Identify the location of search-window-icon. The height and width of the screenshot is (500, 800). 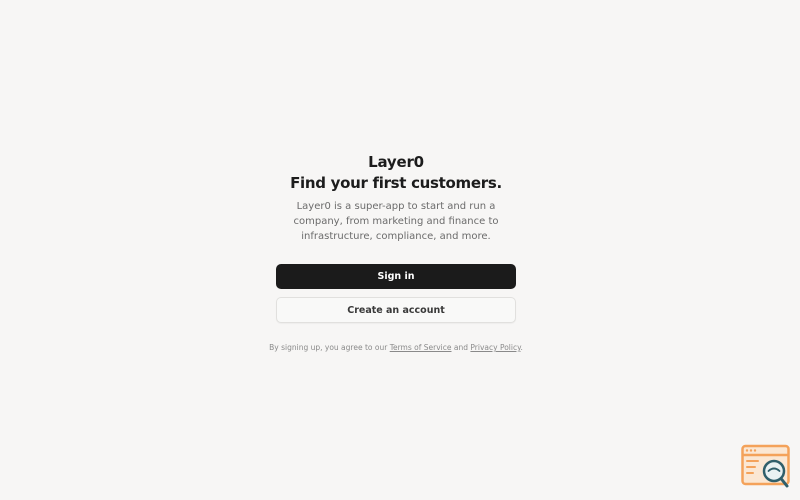
(765, 466).